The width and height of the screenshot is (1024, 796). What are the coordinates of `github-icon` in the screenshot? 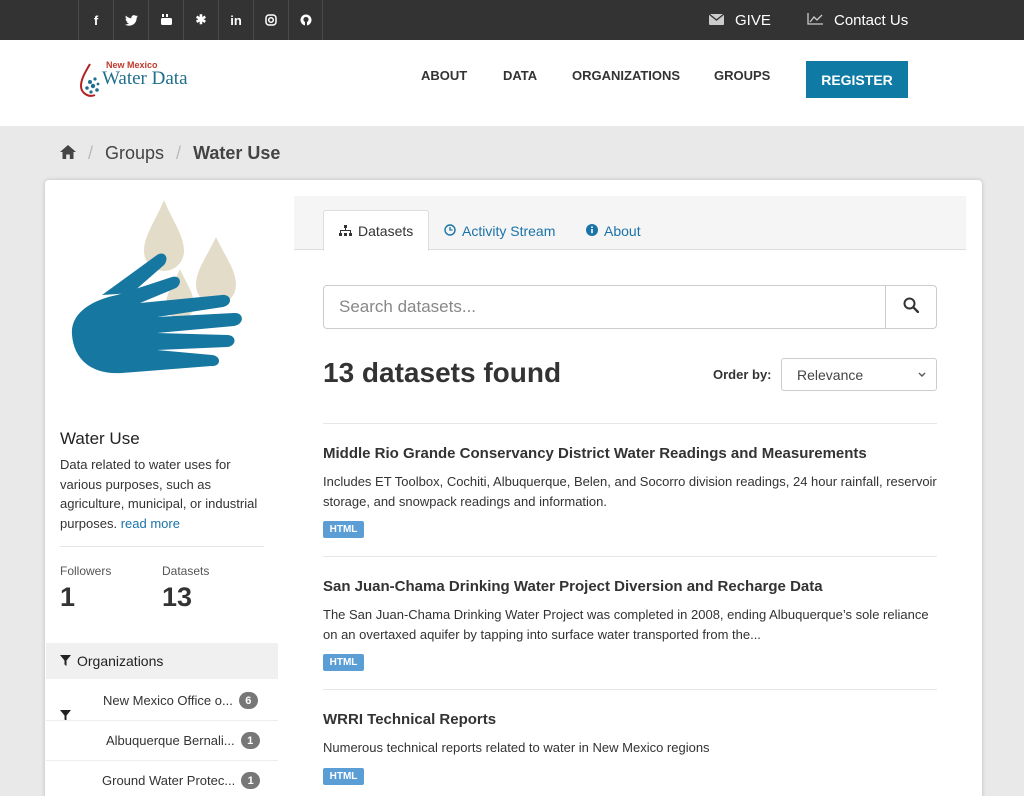 It's located at (305, 20).